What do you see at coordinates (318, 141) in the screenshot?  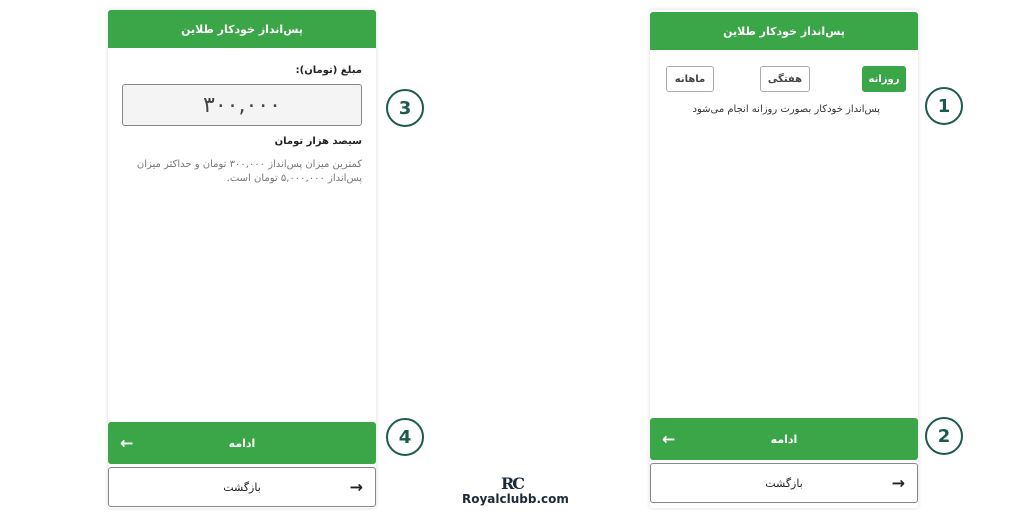 I see `amount-in-words: سیصد هزار تومان` at bounding box center [318, 141].